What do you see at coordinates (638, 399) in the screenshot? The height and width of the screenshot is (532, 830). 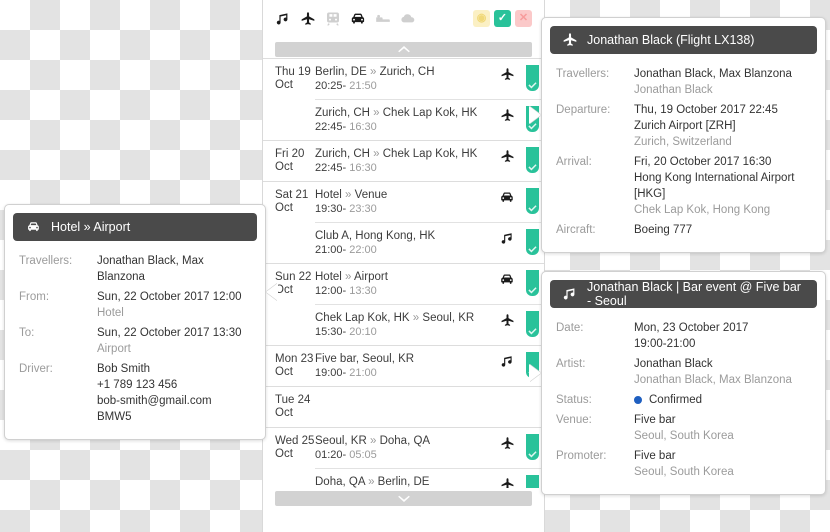 I see `status-badge-dot` at bounding box center [638, 399].